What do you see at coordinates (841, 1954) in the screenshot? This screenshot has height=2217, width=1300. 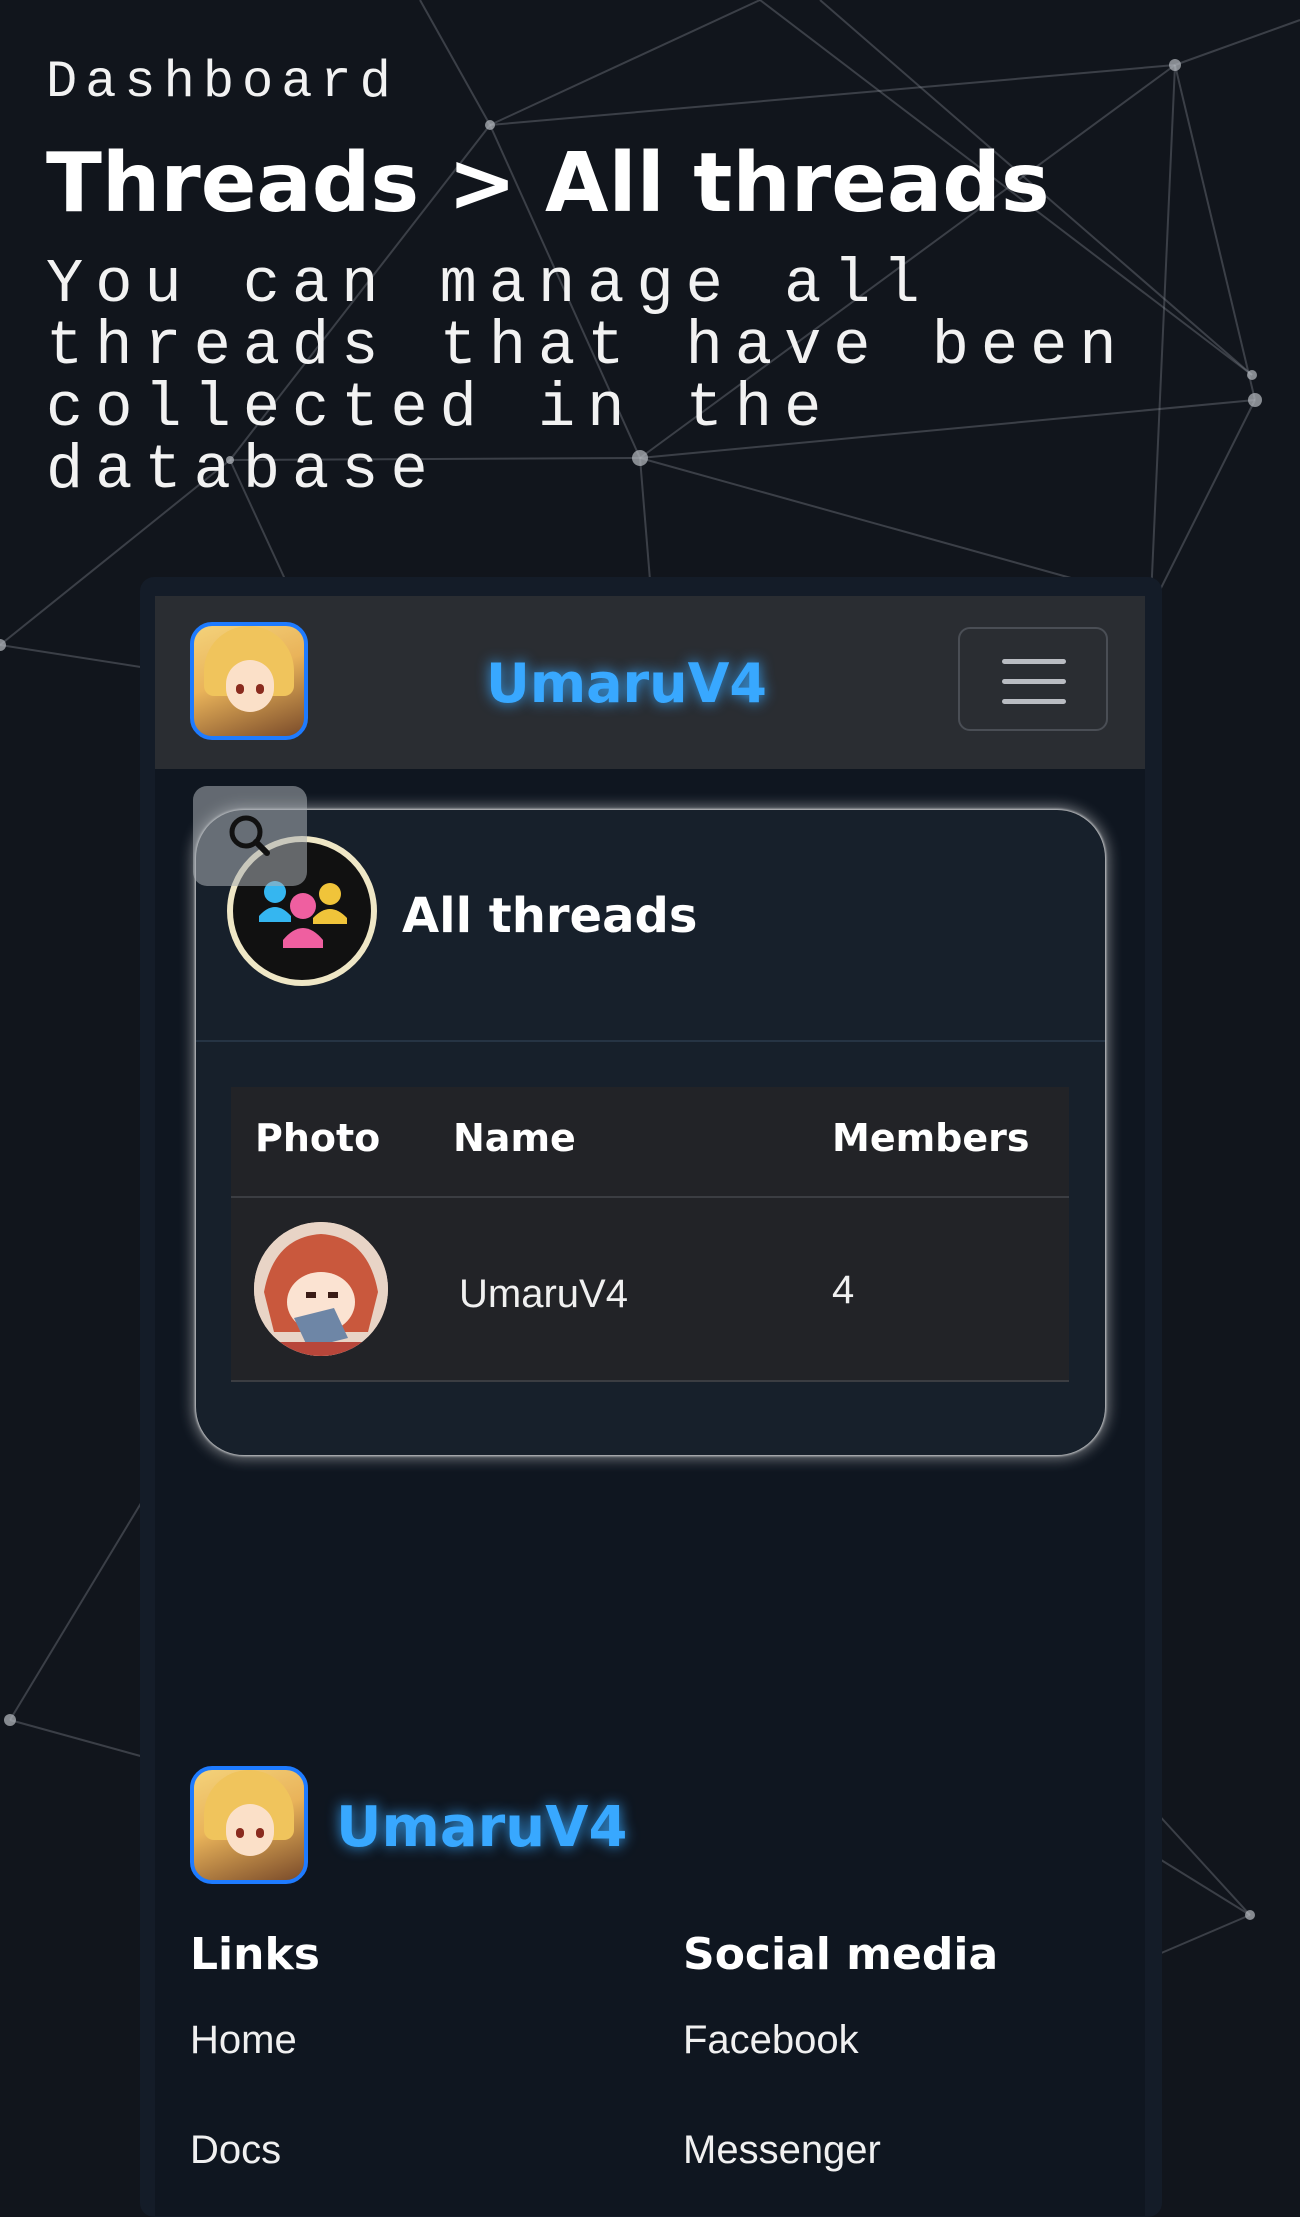 I see `footer-social-heading: Social media` at bounding box center [841, 1954].